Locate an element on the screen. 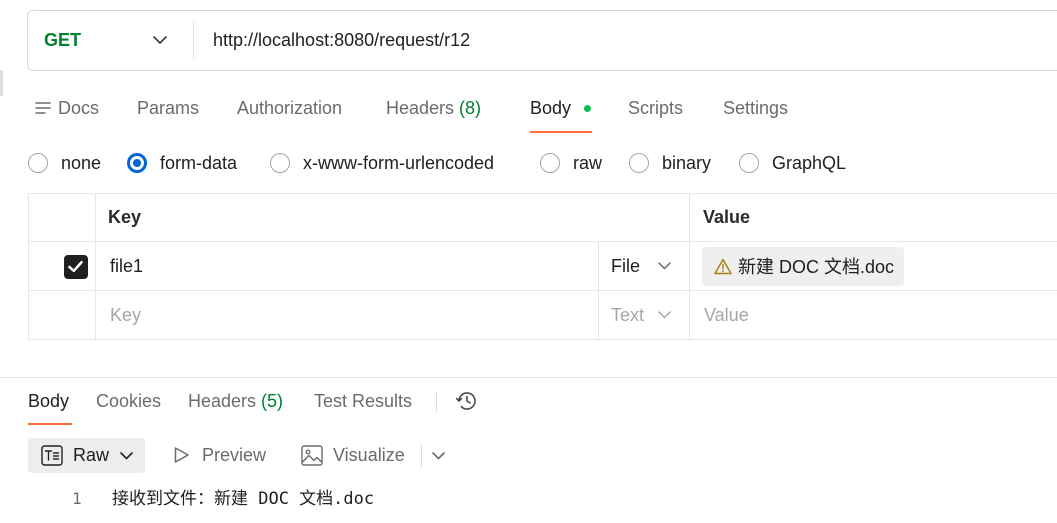 The image size is (1057, 523). tab-params: Params is located at coordinates (168, 108).